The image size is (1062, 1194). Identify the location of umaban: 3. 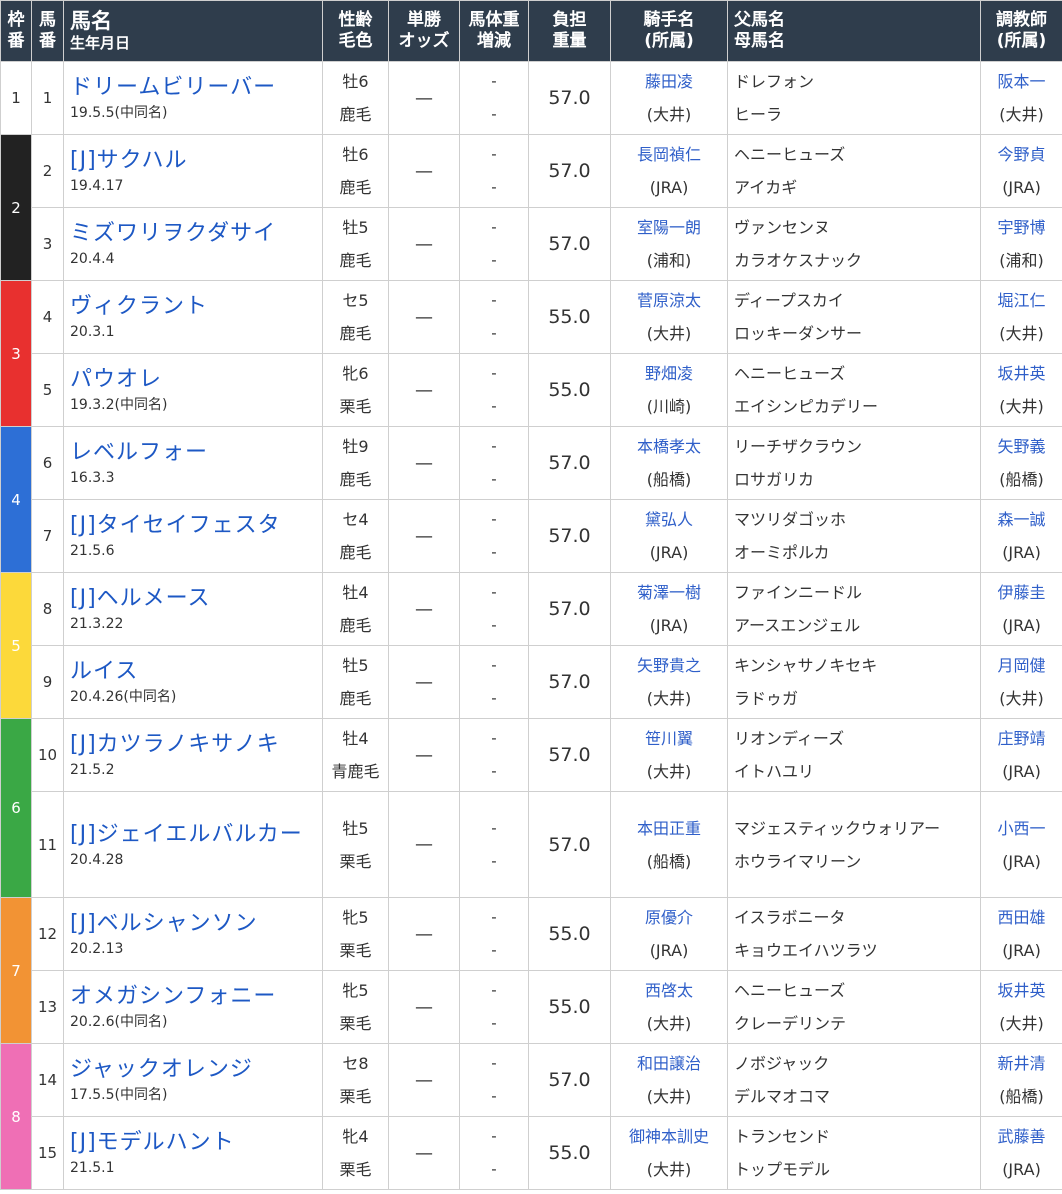
(47, 244).